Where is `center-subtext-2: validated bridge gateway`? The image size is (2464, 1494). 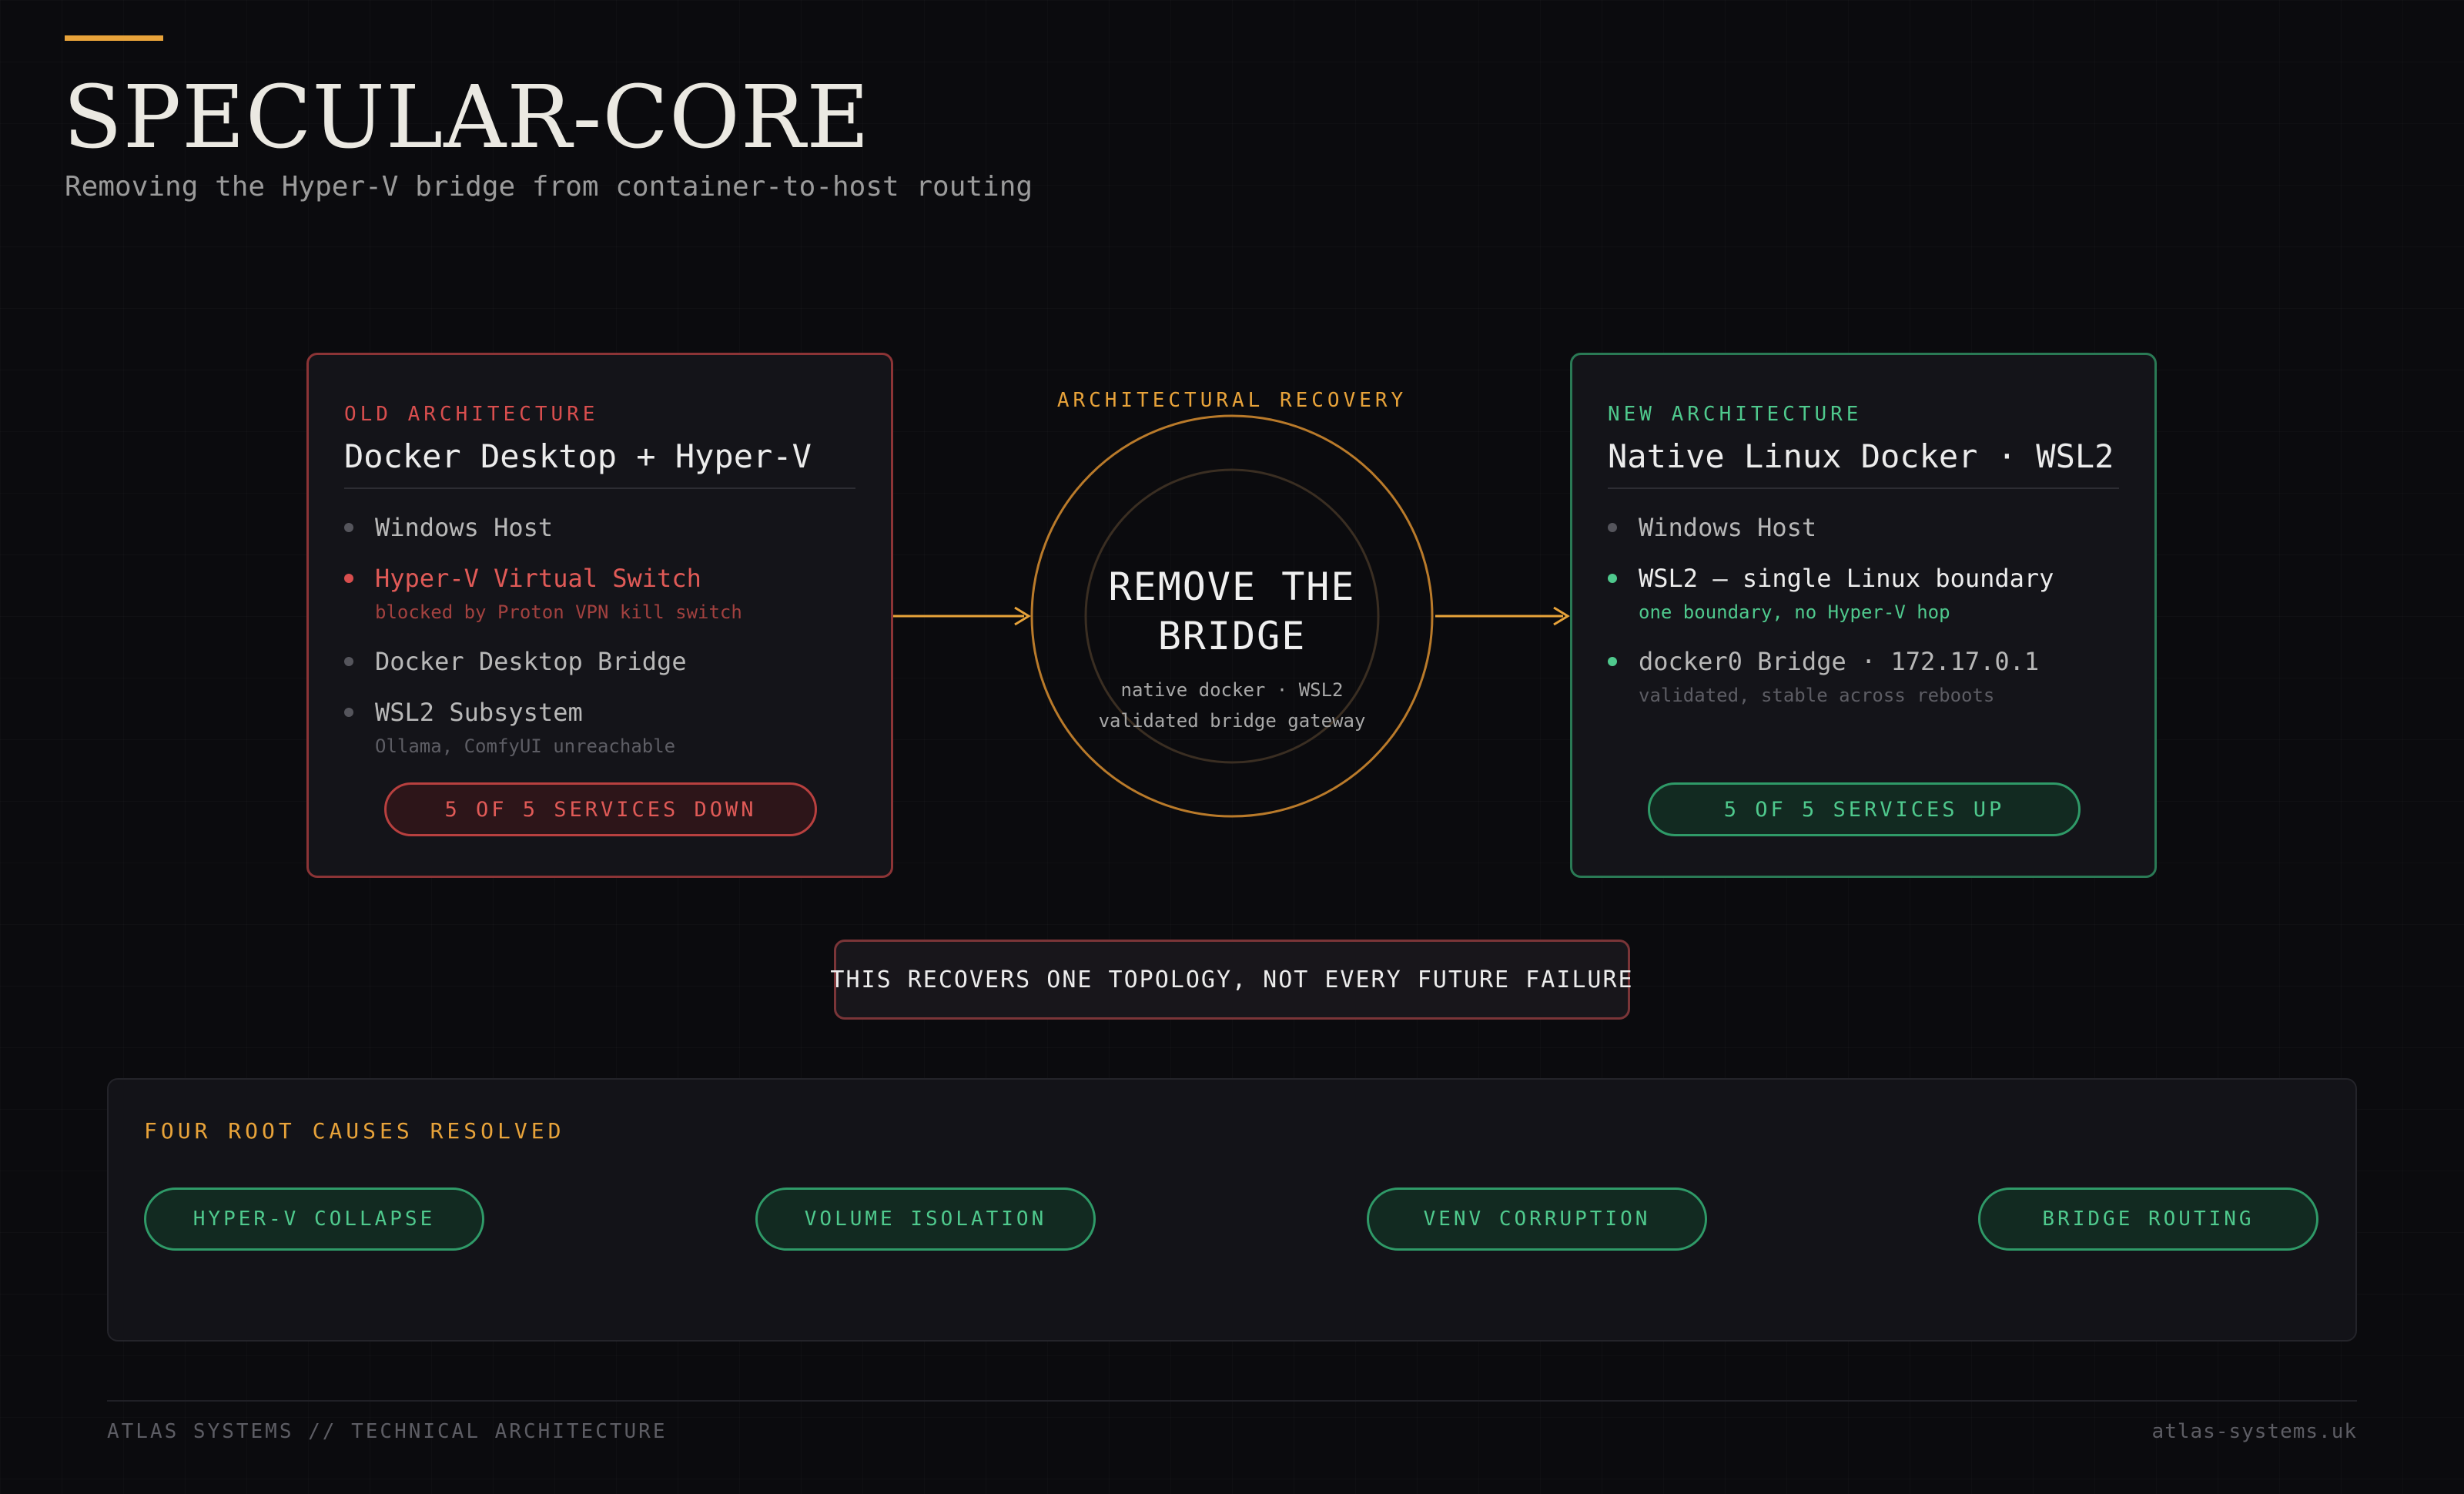
center-subtext-2: validated bridge gateway is located at coordinates (1232, 721).